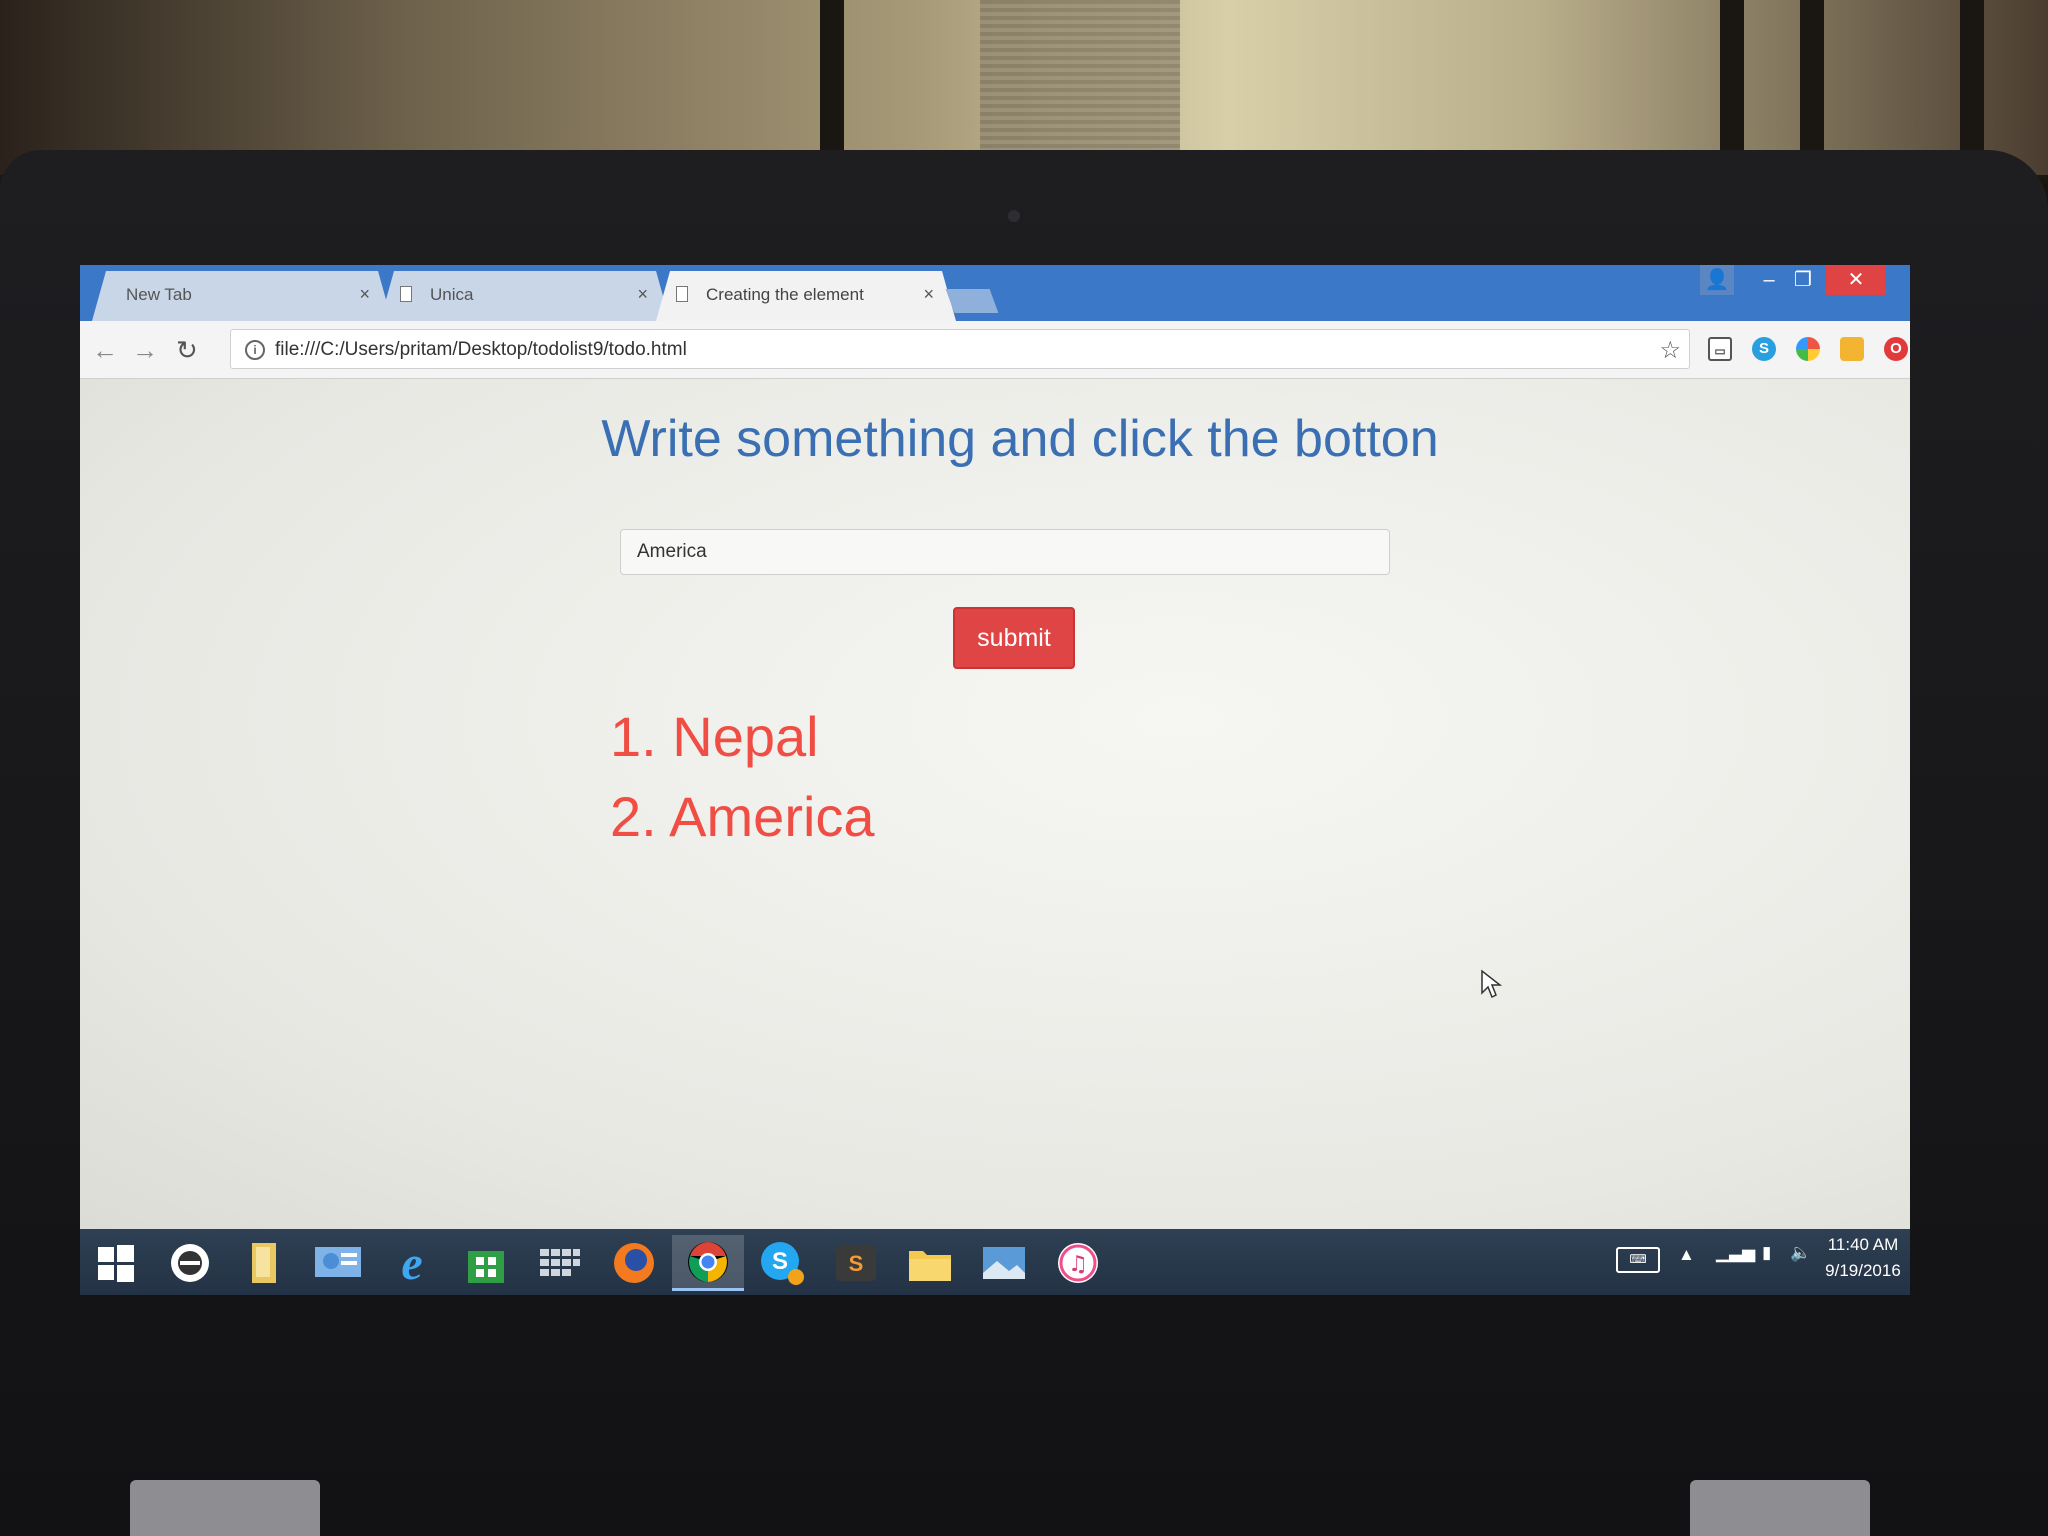 The height and width of the screenshot is (1536, 2048). What do you see at coordinates (1800, 1253) in the screenshot?
I see `volume-icon: 🔈` at bounding box center [1800, 1253].